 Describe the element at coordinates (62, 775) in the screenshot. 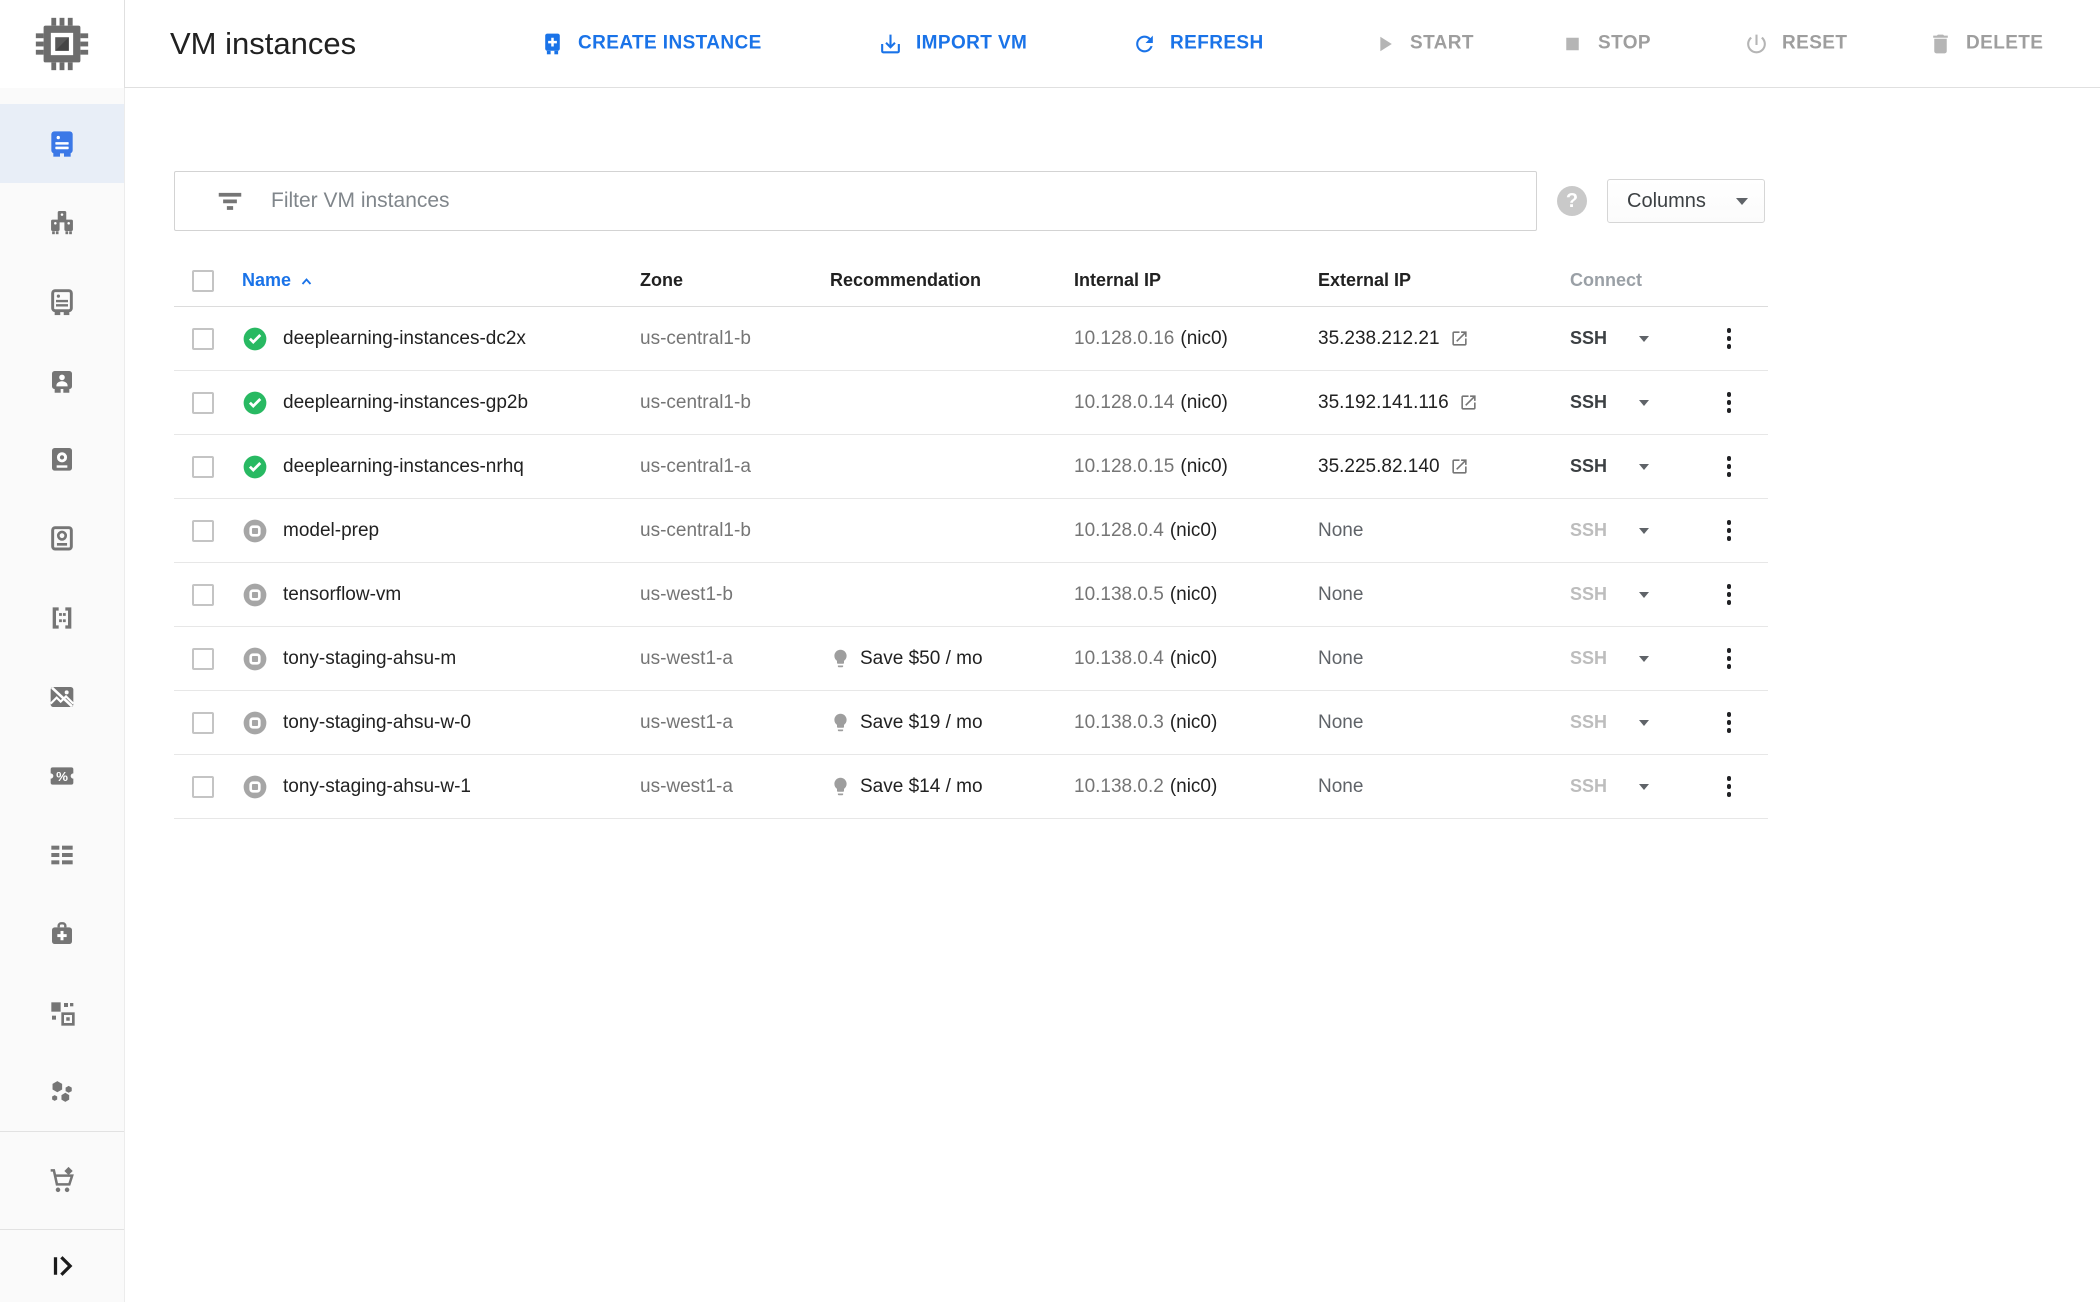

I see `sidebar-item-committed-use-discounts: %` at that location.